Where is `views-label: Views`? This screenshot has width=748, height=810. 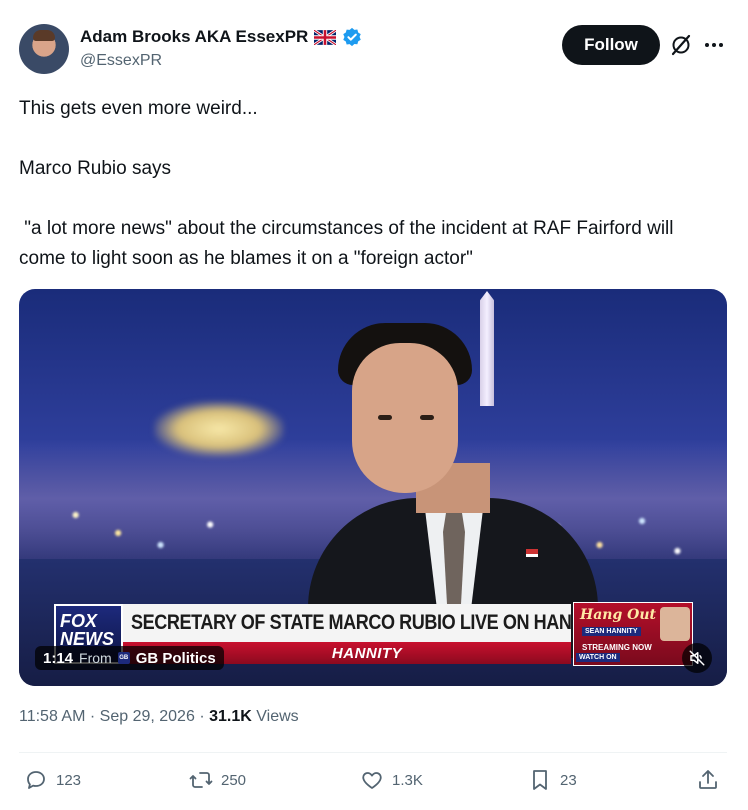 views-label: Views is located at coordinates (277, 716).